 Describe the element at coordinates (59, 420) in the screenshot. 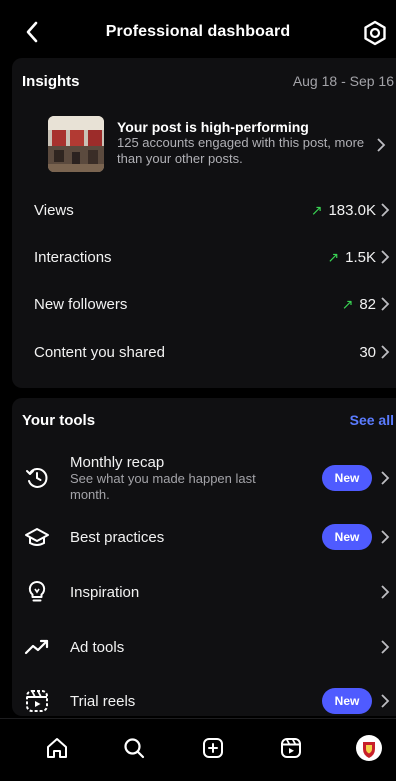

I see `tools-heading: Your tools` at that location.